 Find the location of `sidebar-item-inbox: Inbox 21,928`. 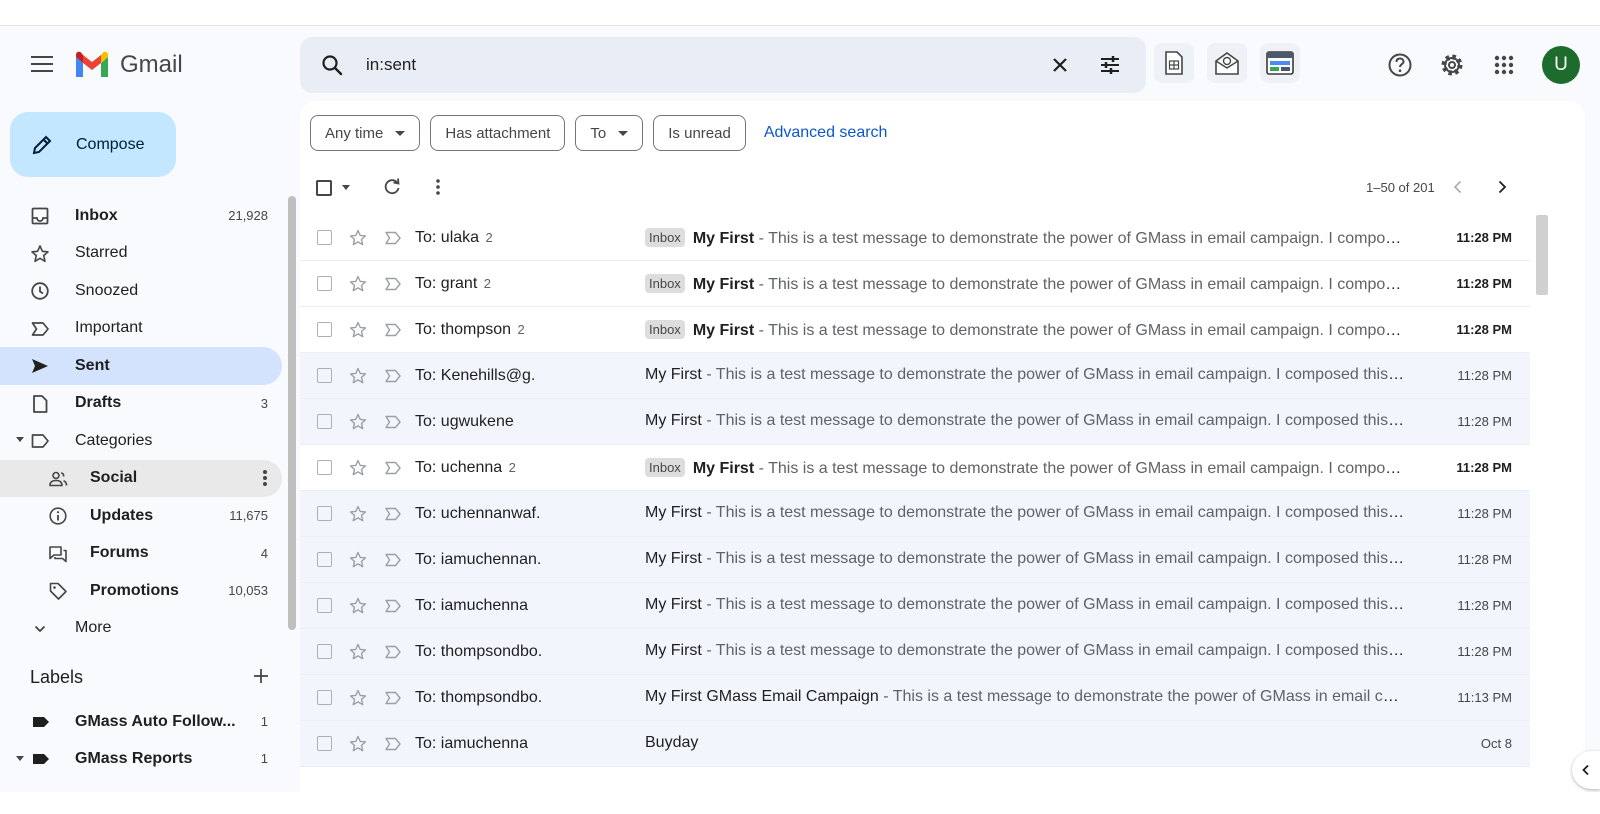

sidebar-item-inbox: Inbox 21,928 is located at coordinates (141, 216).